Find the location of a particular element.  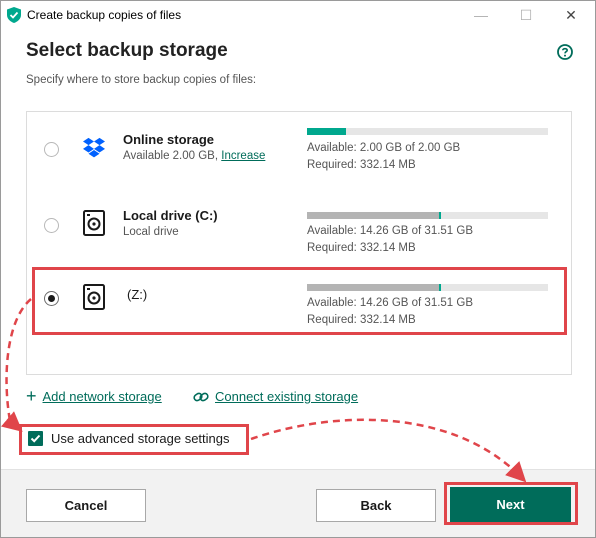

advanced-settings-label: Use advanced storage settings is located at coordinates (140, 438).